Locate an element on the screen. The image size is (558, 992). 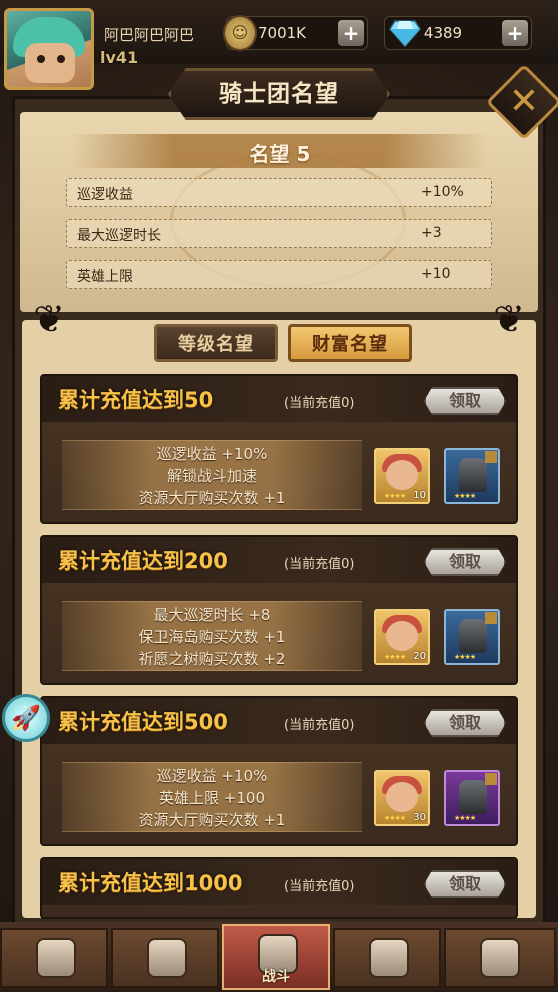
add-gem-button: + is located at coordinates (515, 33).